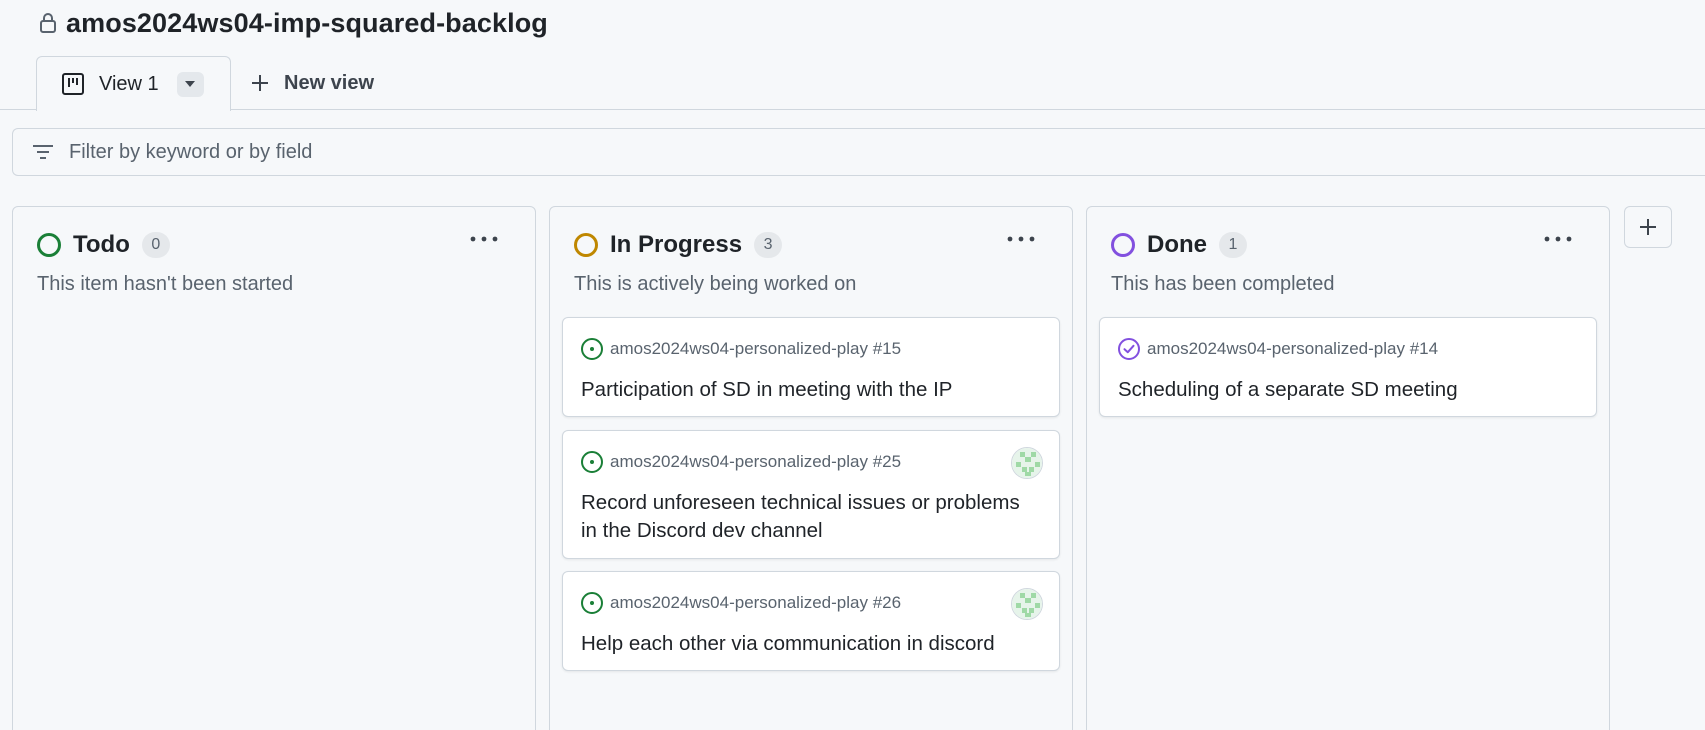  Describe the element at coordinates (1233, 245) in the screenshot. I see `column-count-badge: 1` at that location.